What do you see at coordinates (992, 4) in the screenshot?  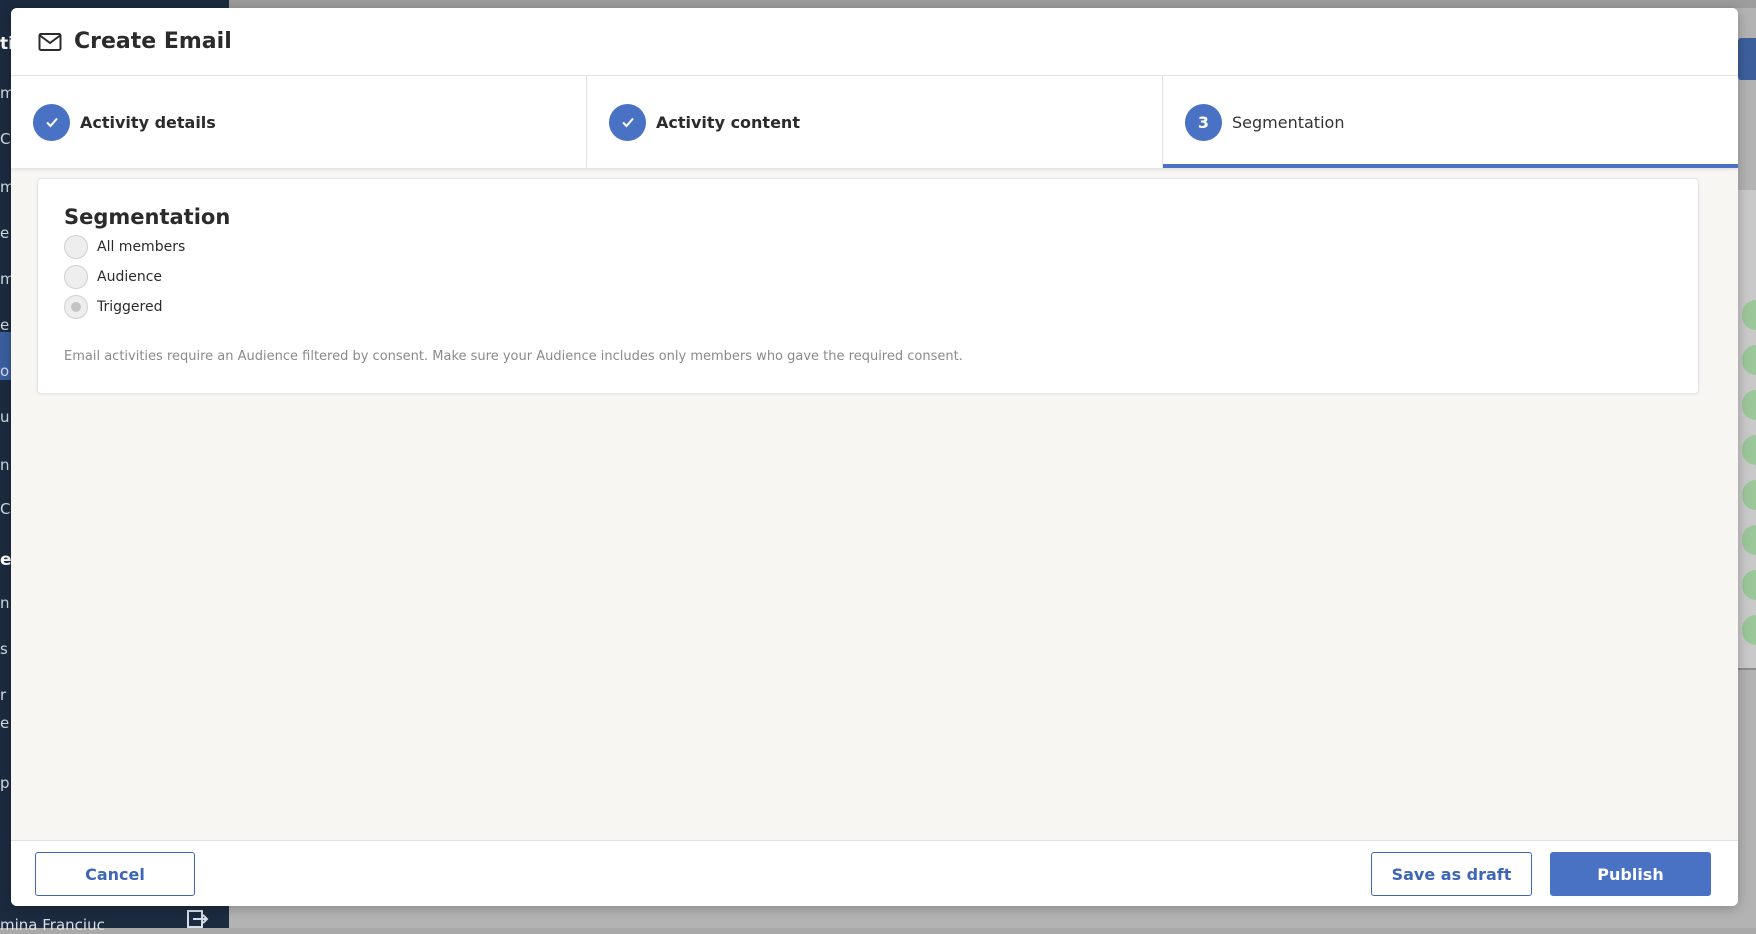 I see `background-top-strip` at bounding box center [992, 4].